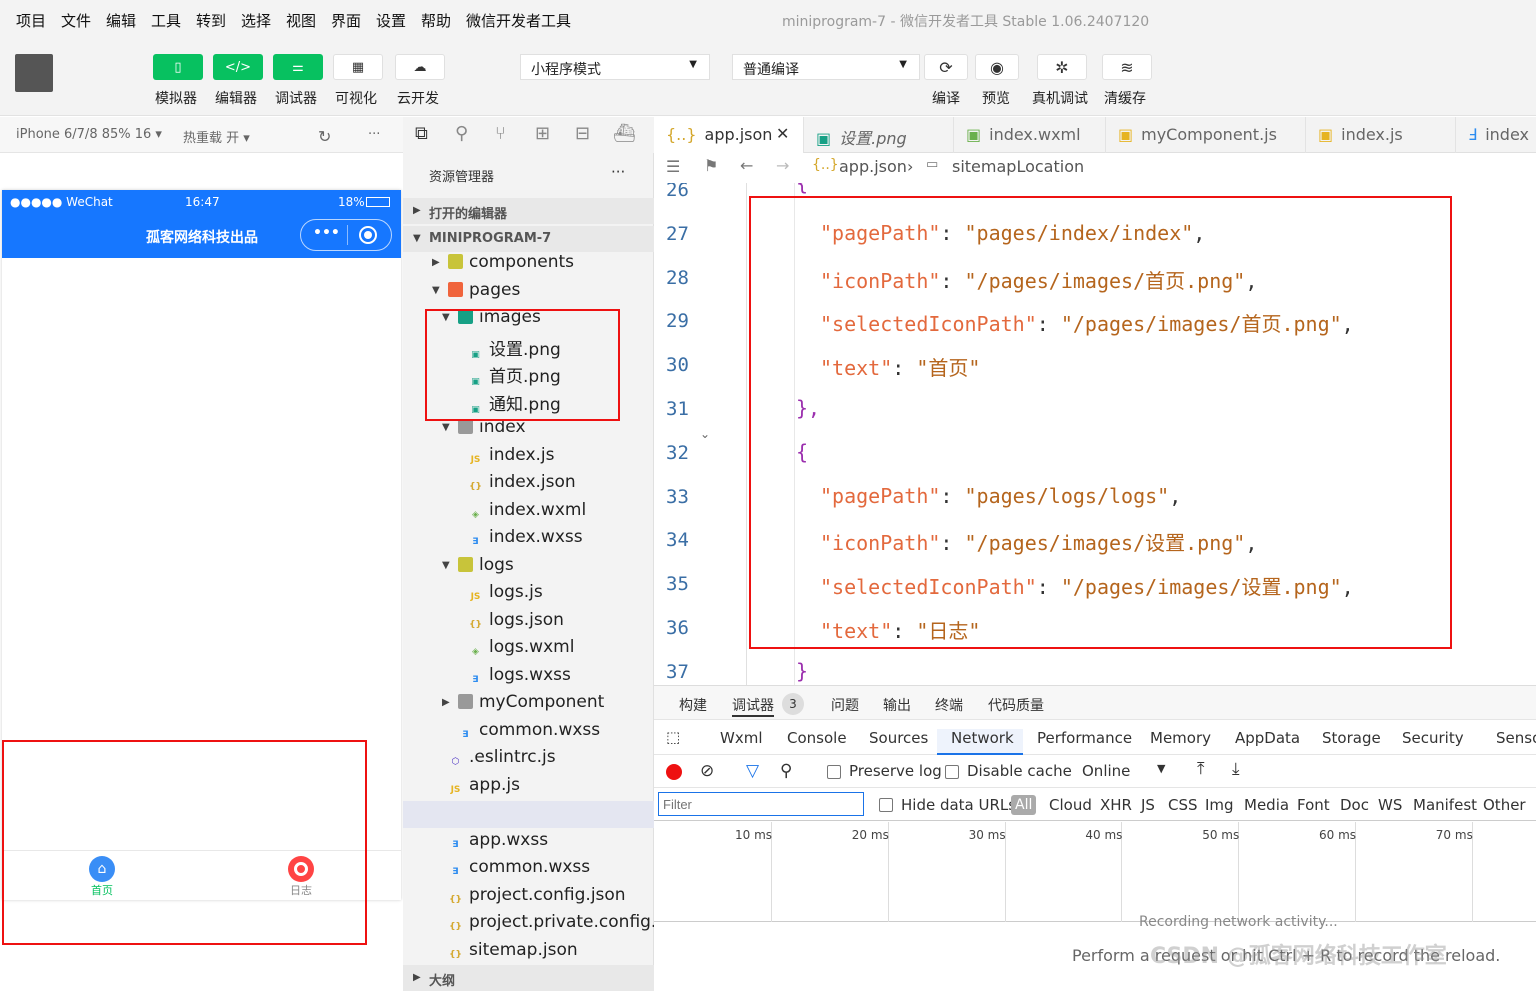 Image resolution: width=1536 pixels, height=991 pixels. Describe the element at coordinates (513, 951) in the screenshot. I see `tree-file: {} sitemap.json` at that location.